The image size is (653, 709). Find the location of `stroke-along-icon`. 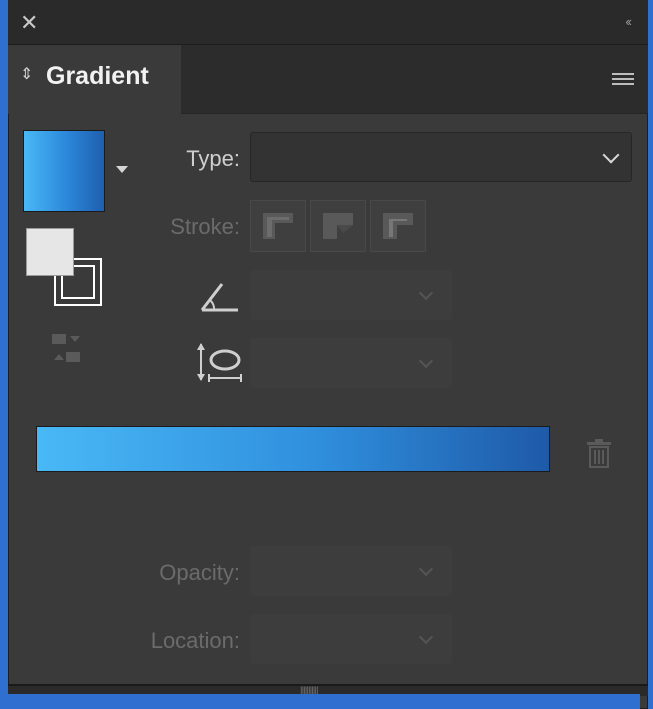

stroke-along-icon is located at coordinates (338, 226).